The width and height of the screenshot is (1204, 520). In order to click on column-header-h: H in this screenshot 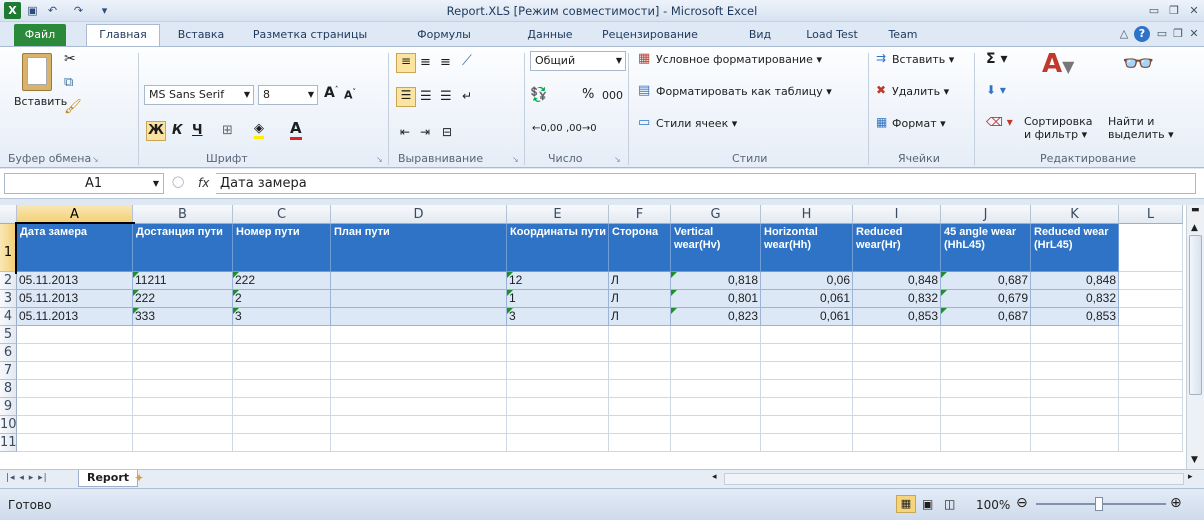, I will do `click(807, 214)`.